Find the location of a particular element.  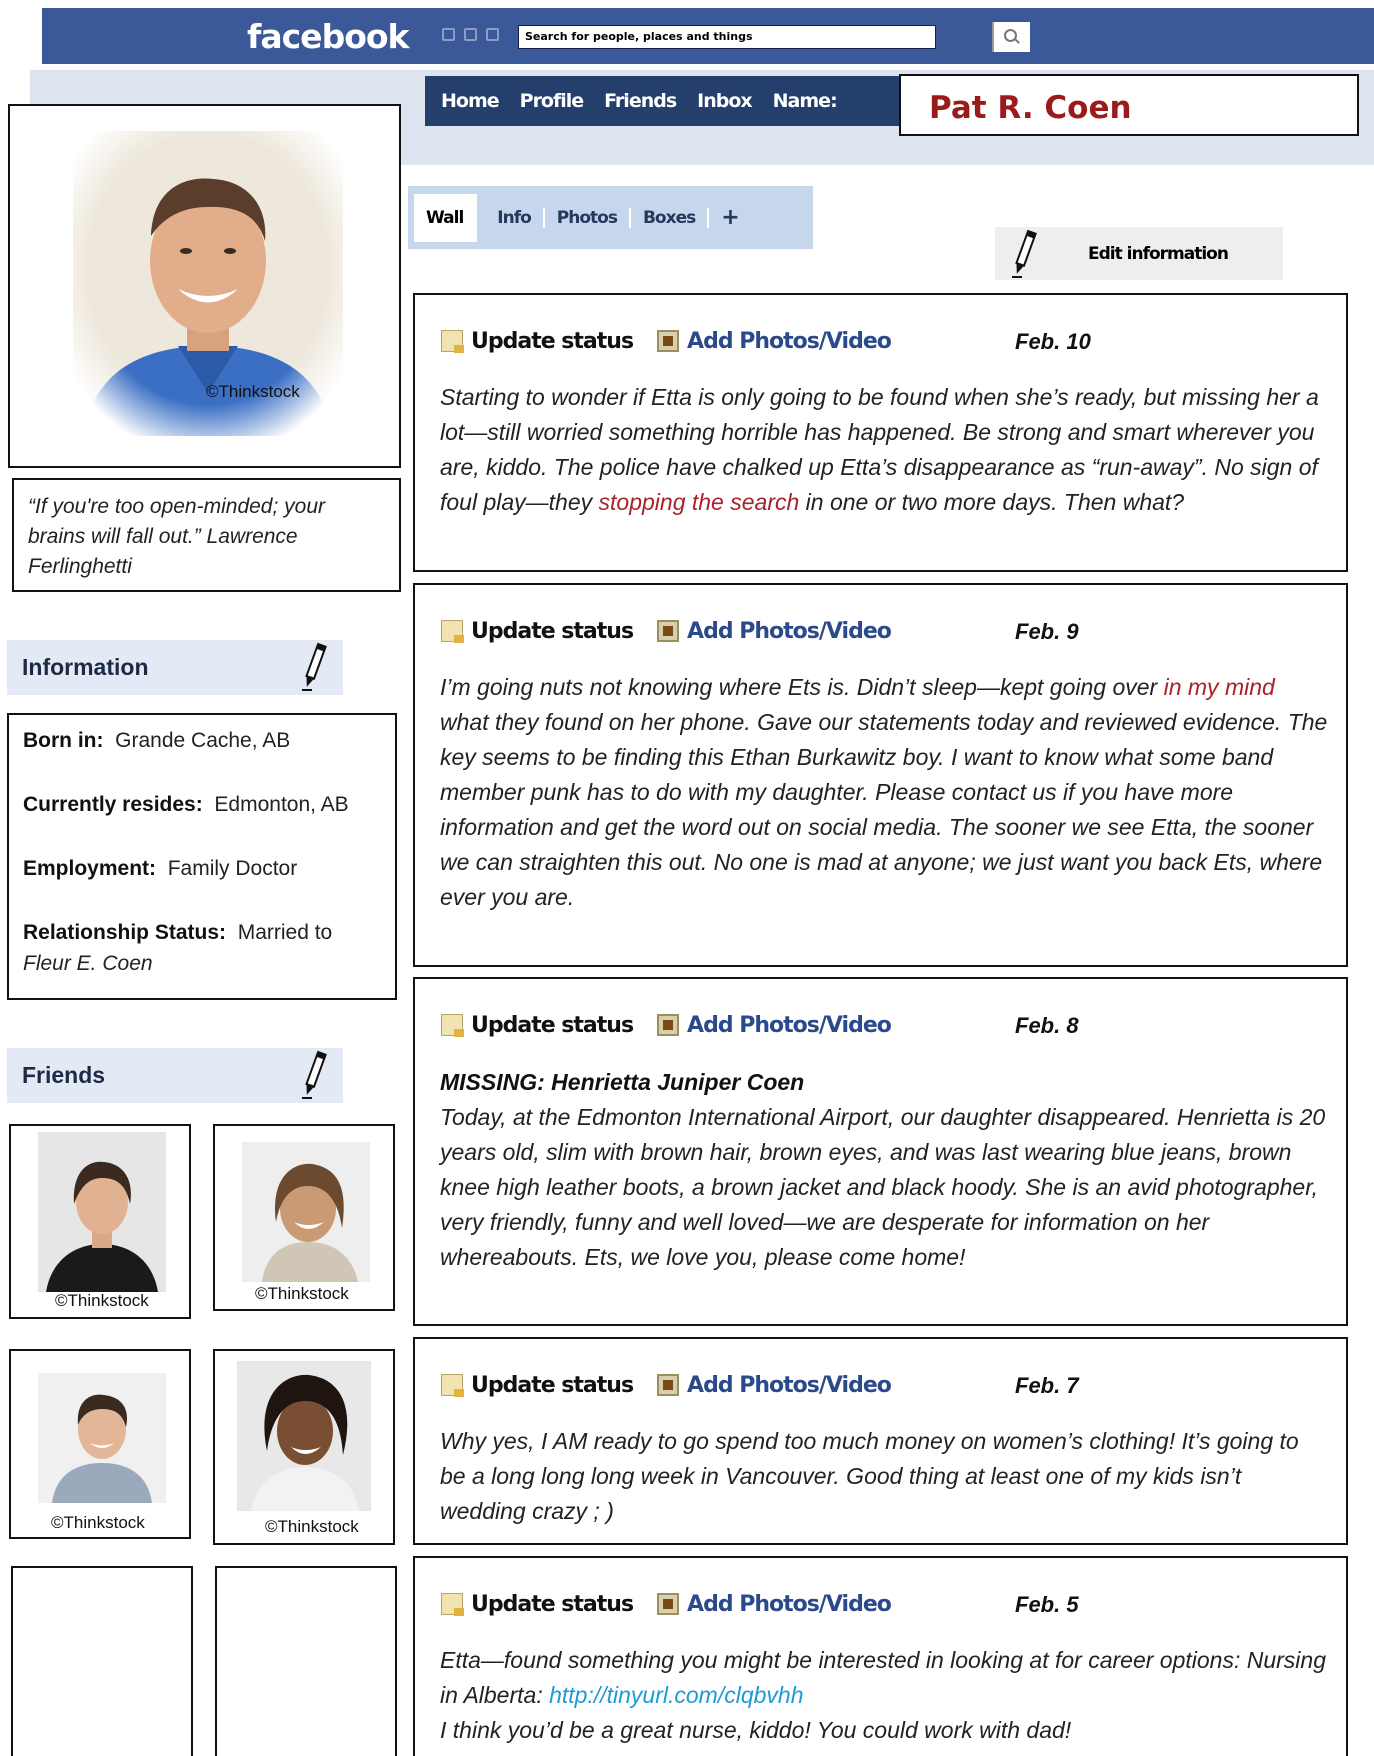

edit-information-button: Edit information is located at coordinates (1139, 253).